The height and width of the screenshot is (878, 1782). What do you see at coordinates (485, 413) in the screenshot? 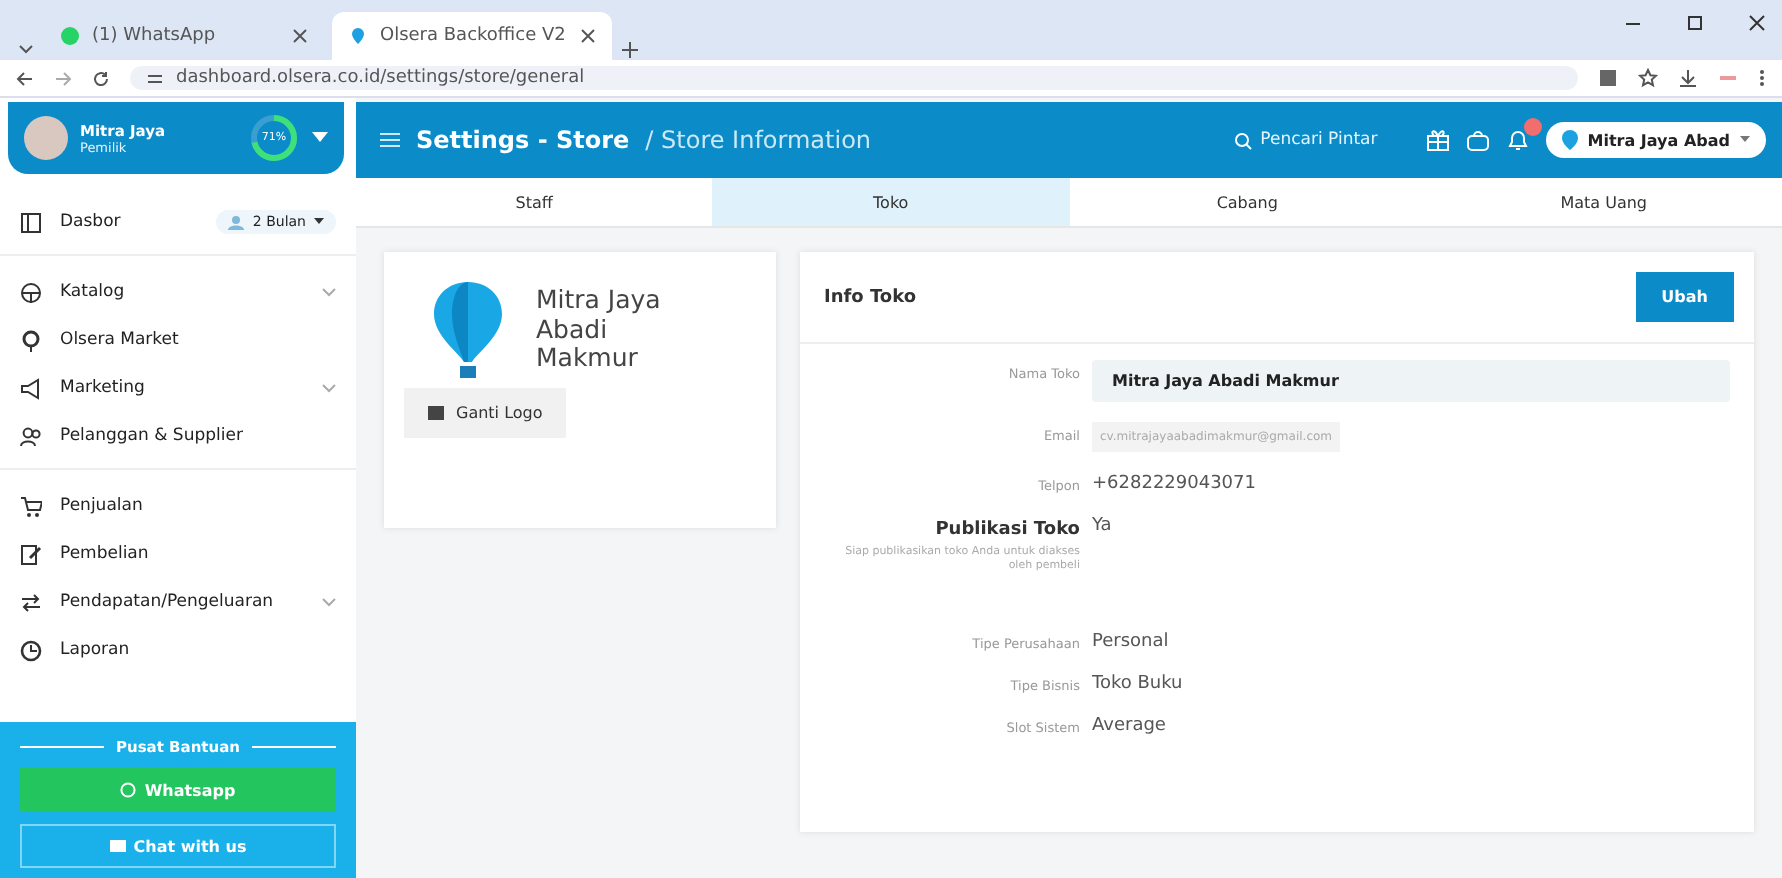
I see `change-logo-button: Ganti Logo` at bounding box center [485, 413].